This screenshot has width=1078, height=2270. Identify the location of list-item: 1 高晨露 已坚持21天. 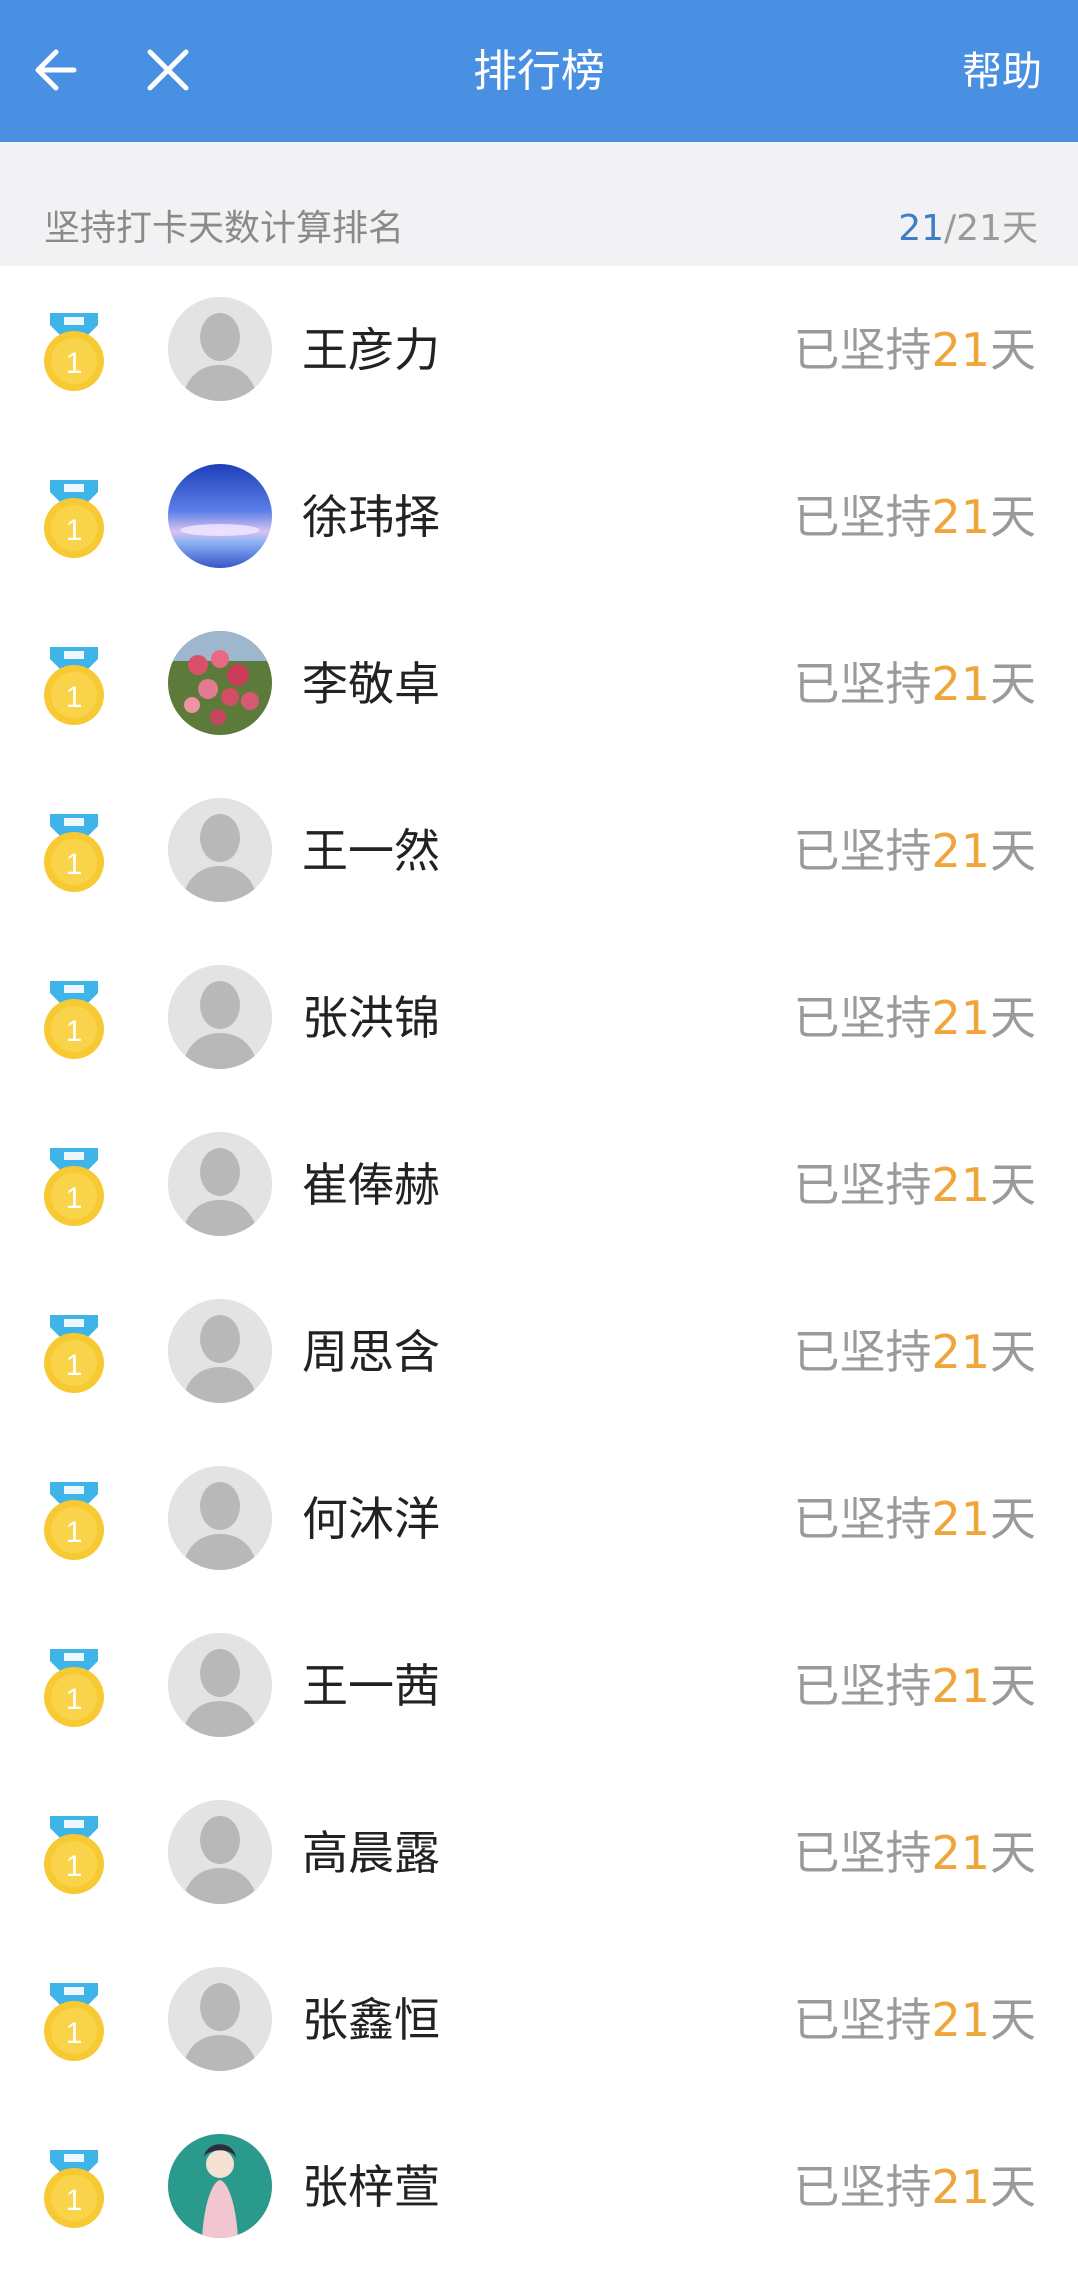
(539, 1852).